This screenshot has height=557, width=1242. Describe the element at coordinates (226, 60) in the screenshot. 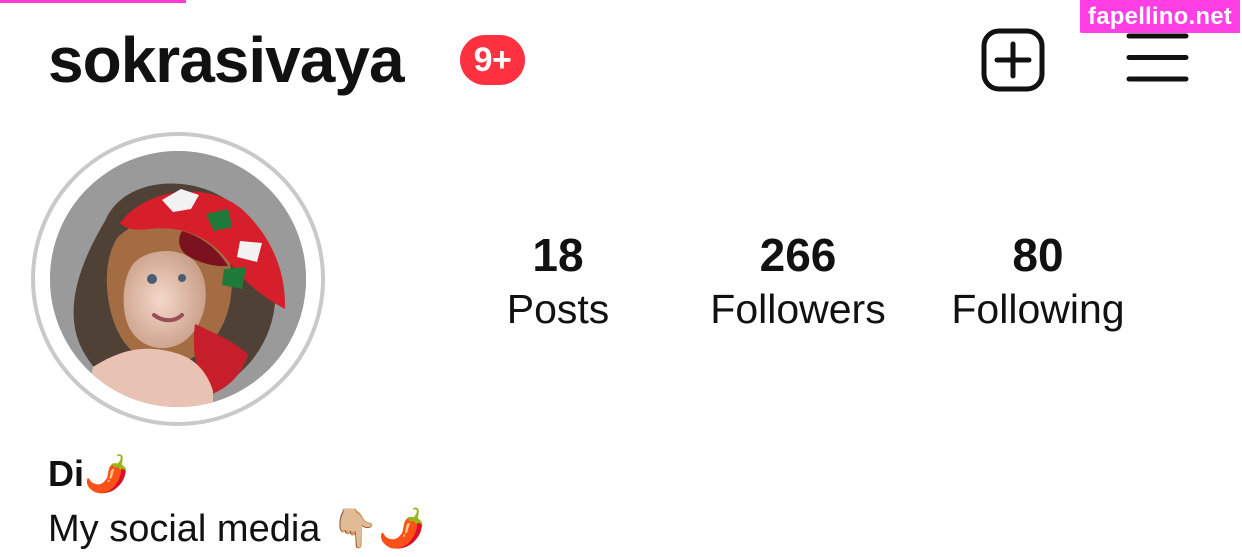

I see `username: sokrasivaya` at that location.